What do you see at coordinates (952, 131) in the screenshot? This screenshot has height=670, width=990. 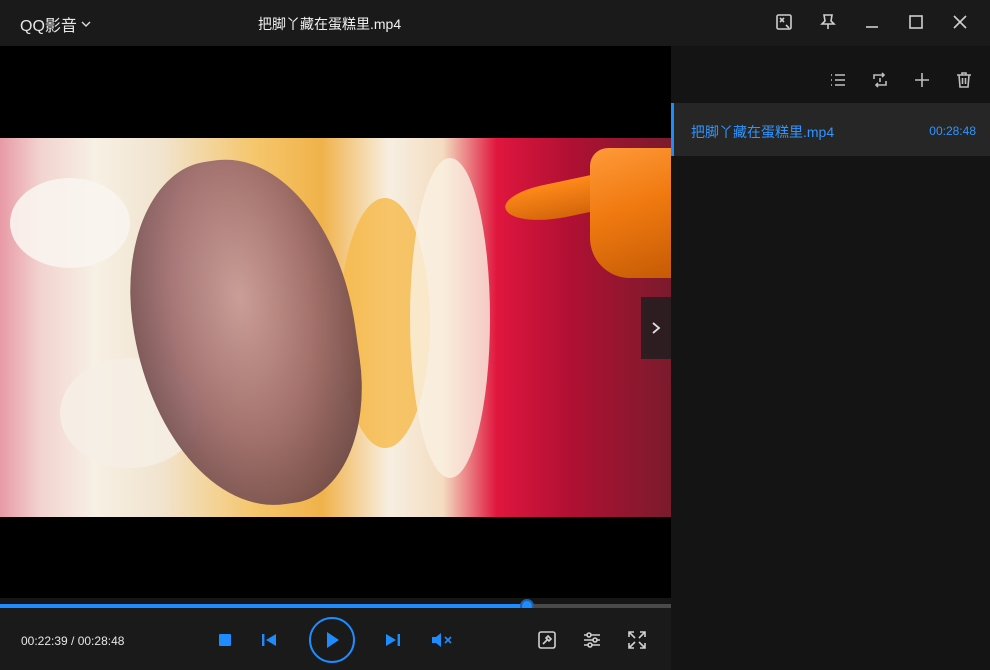 I see `playlist-item-duration: 00:28:48` at bounding box center [952, 131].